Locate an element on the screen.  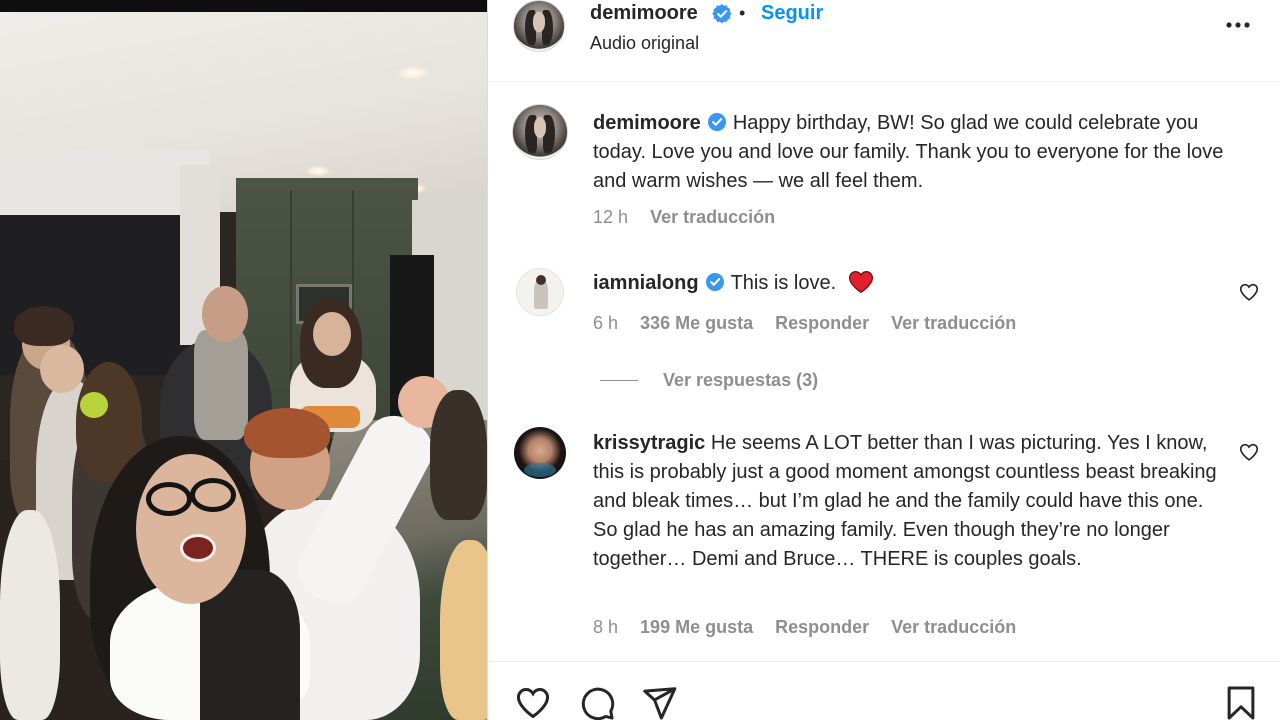
replies-divider is located at coordinates (619, 380).